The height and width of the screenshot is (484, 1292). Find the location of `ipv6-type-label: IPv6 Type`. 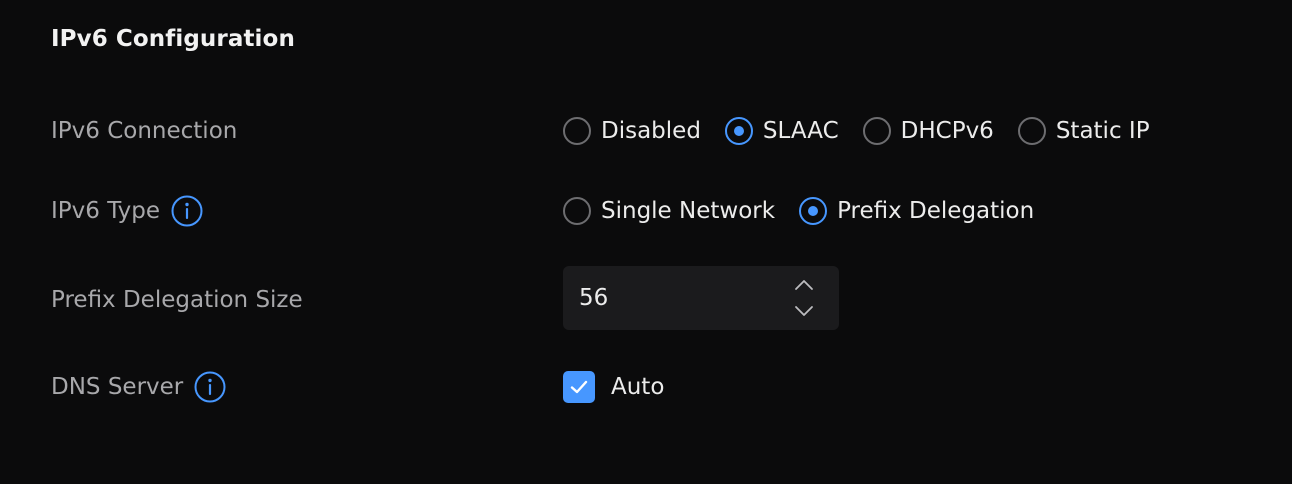

ipv6-type-label: IPv6 Type is located at coordinates (127, 211).